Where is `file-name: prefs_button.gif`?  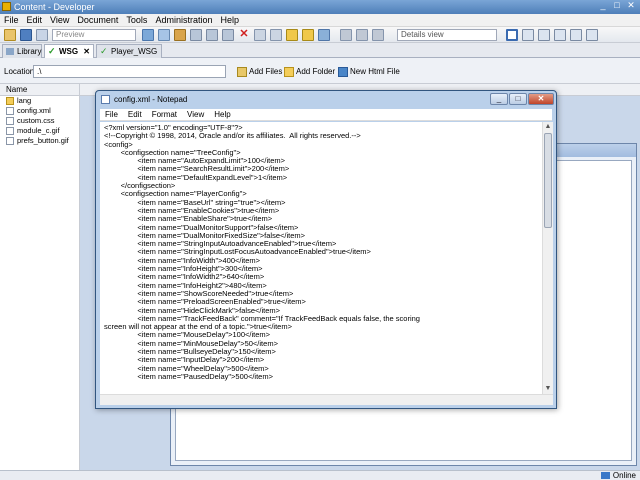 file-name: prefs_button.gif is located at coordinates (43, 140).